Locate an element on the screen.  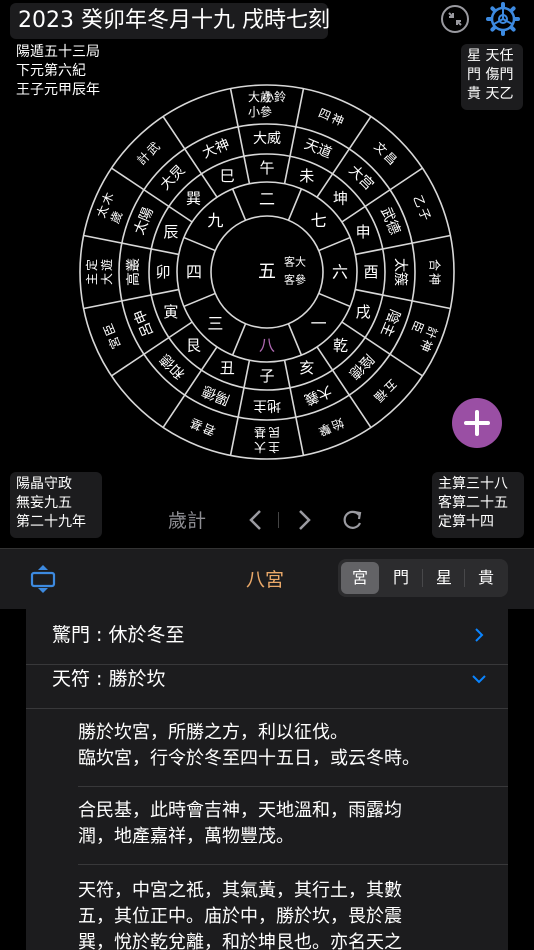
branch-label: 午 is located at coordinates (266, 168).